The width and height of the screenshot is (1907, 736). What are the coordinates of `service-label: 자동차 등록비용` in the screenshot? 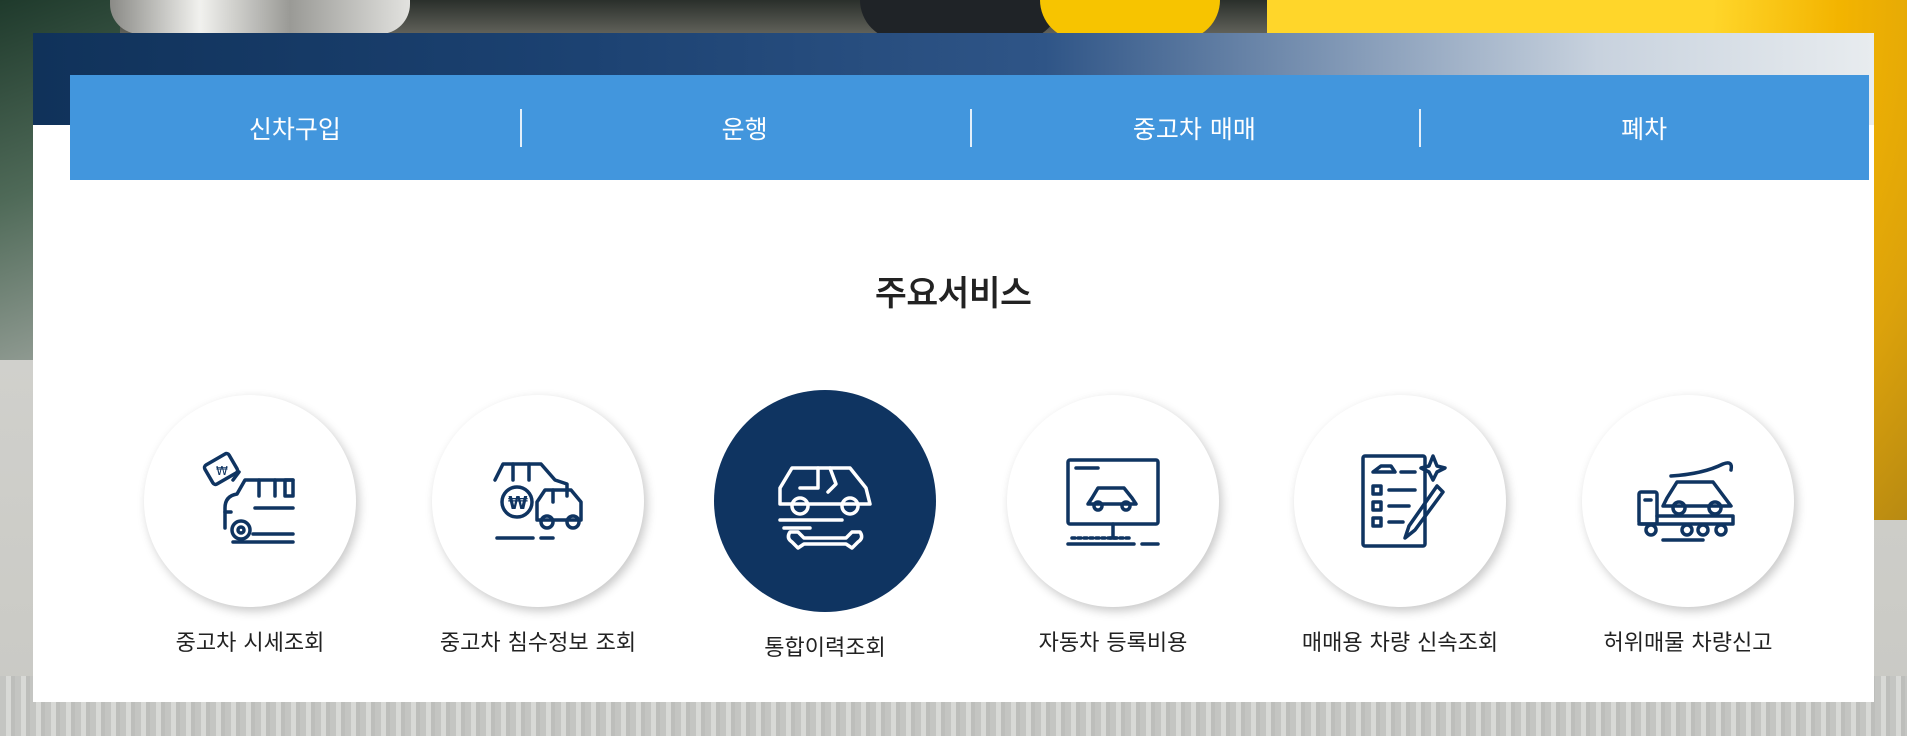 It's located at (1113, 643).